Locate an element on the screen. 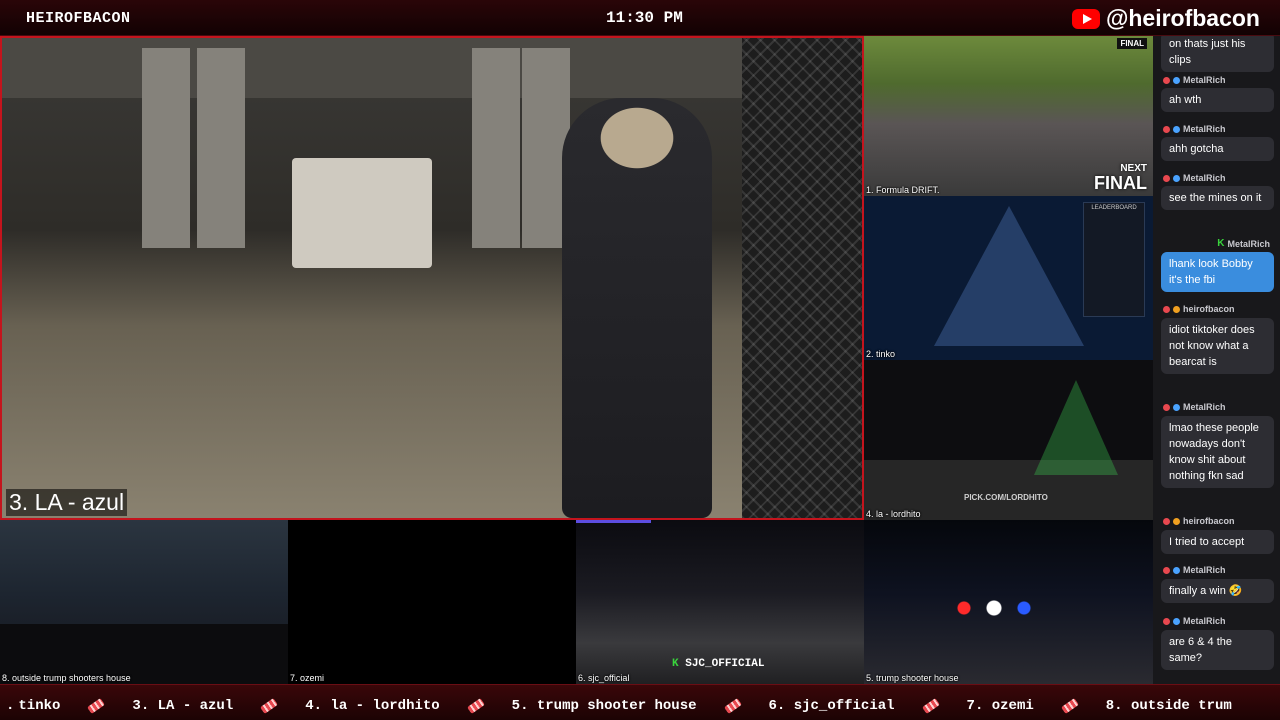 The image size is (1280, 720). chat-text: see the mines on it is located at coordinates (1217, 198).